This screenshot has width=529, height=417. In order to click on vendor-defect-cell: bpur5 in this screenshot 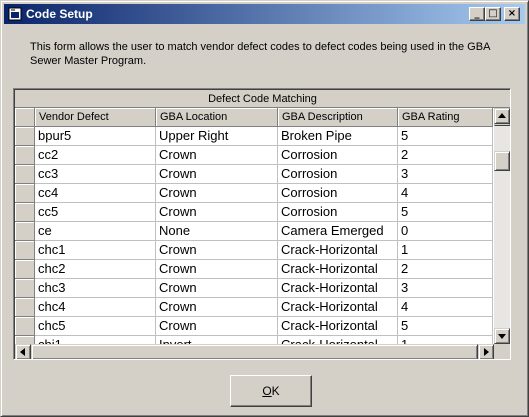, I will do `click(95, 136)`.